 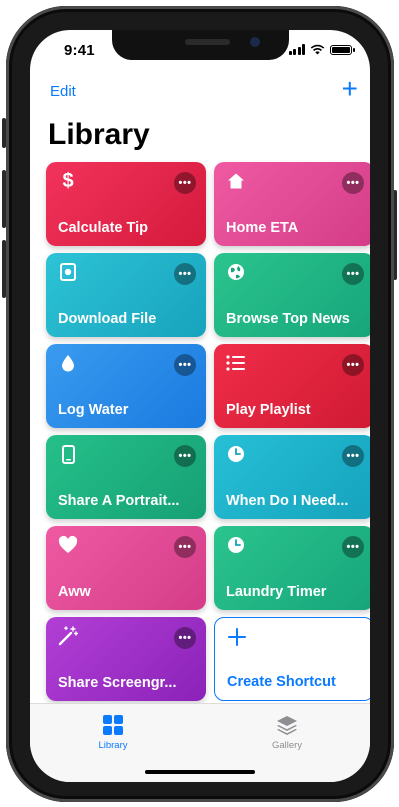 I want to click on shortcut-label: Play Playlist, so click(x=268, y=410).